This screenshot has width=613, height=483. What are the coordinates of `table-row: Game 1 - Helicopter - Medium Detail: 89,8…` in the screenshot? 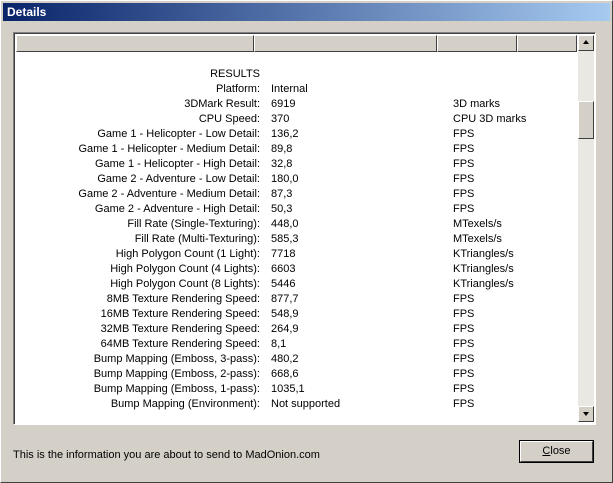 It's located at (296, 150).